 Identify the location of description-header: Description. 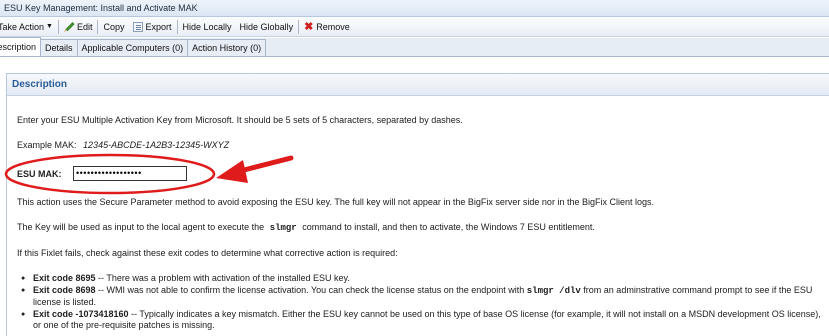
(418, 85).